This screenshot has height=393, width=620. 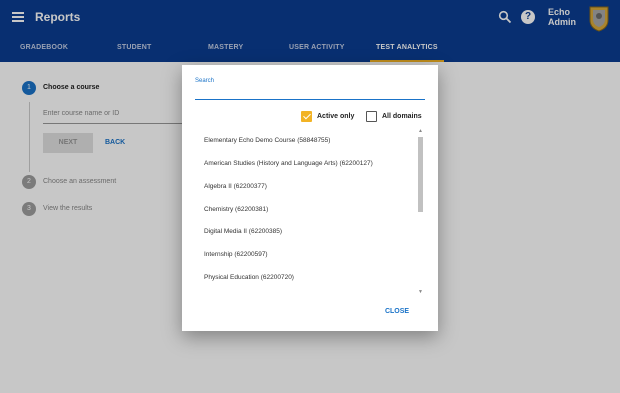 What do you see at coordinates (420, 292) in the screenshot?
I see `scroll-down-icon: ▼` at bounding box center [420, 292].